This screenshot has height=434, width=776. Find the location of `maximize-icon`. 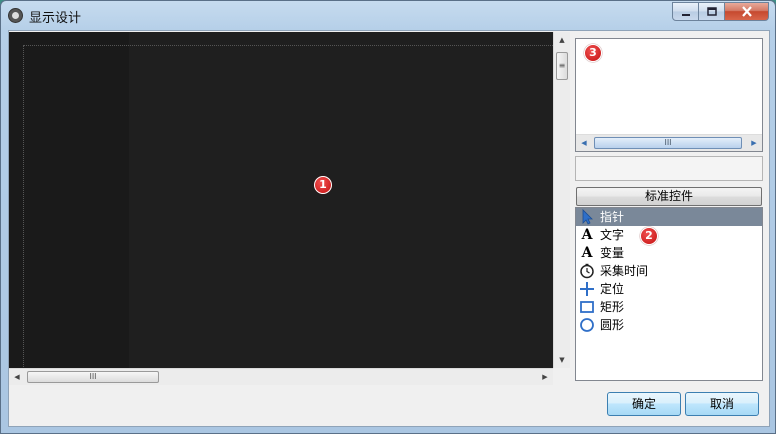

maximize-icon is located at coordinates (711, 11).